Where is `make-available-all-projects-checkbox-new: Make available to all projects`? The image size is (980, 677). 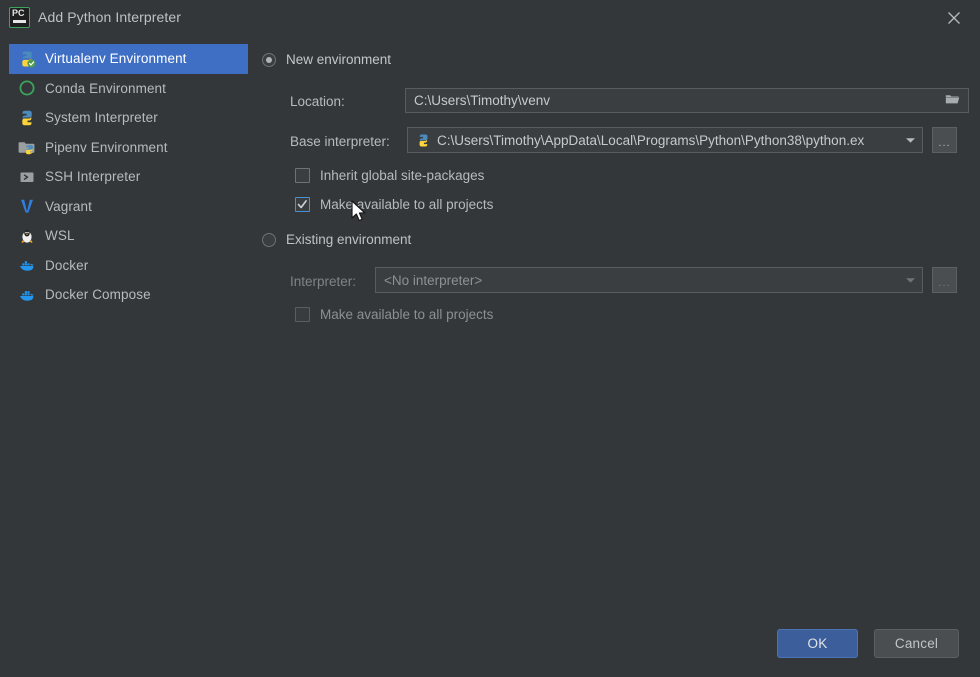 make-available-all-projects-checkbox-new: Make available to all projects is located at coordinates (394, 204).